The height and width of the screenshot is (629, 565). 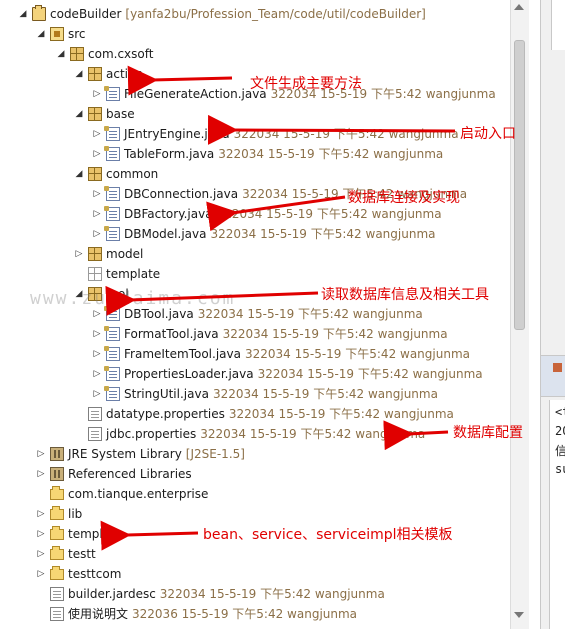 What do you see at coordinates (212, 300) in the screenshot?
I see `arrow-to-tool` at bounding box center [212, 300].